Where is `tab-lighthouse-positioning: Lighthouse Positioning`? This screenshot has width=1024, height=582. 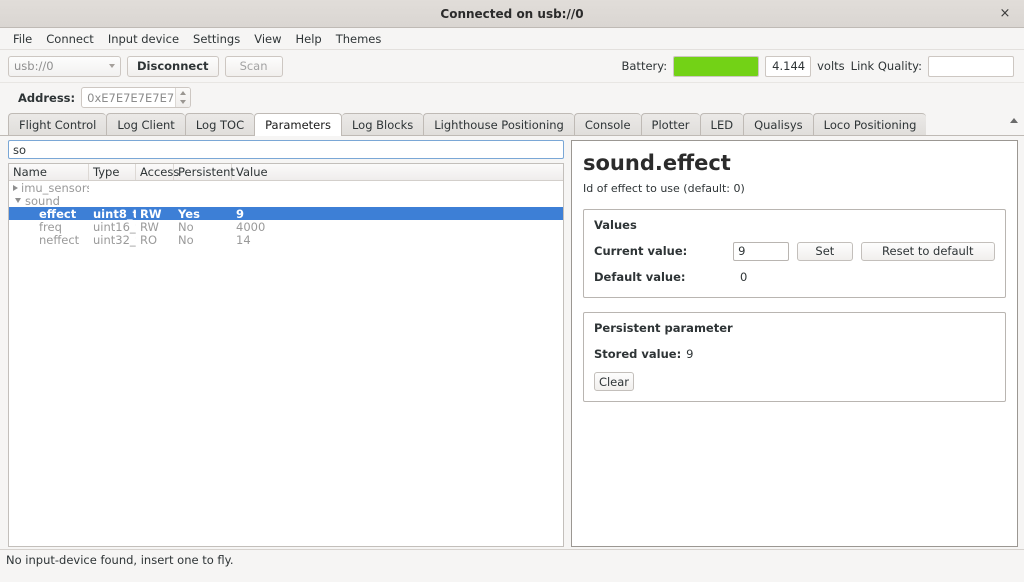
tab-lighthouse-positioning: Lighthouse Positioning is located at coordinates (498, 124).